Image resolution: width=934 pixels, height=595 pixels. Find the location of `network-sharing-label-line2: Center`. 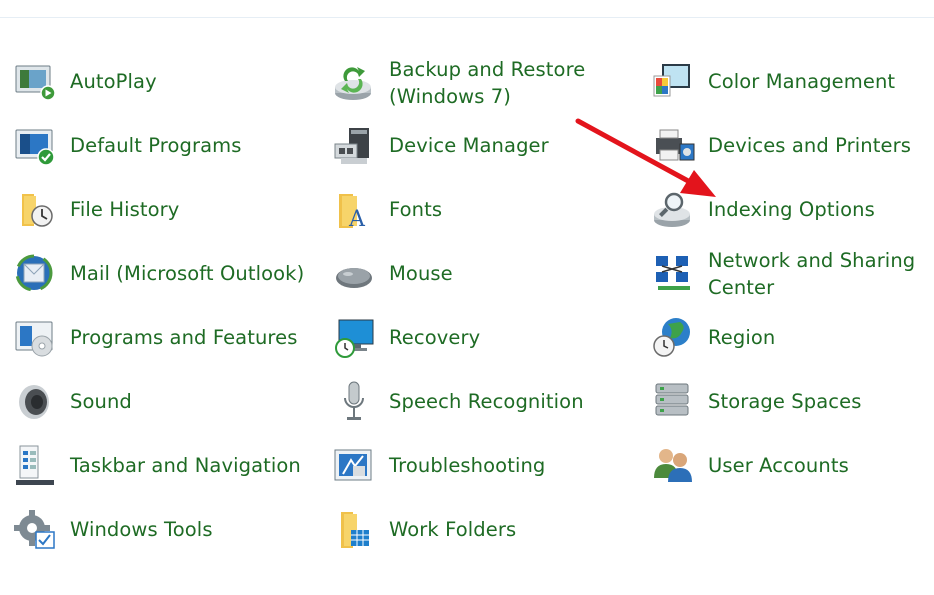

network-sharing-label-line2: Center is located at coordinates (741, 287).